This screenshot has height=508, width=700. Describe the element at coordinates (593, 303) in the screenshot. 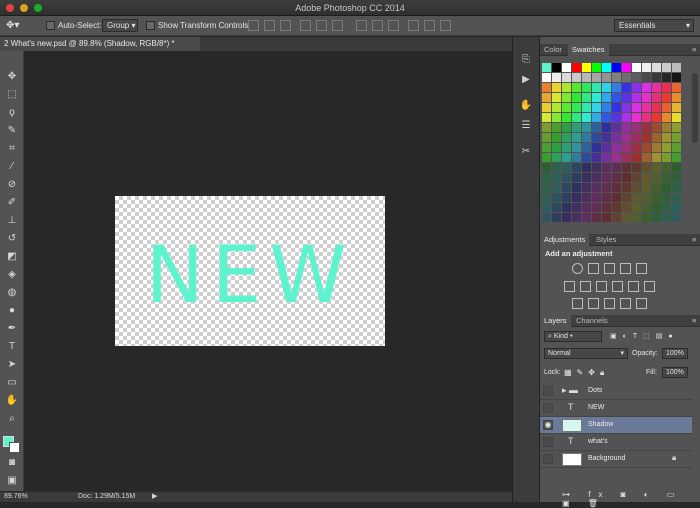

I see `posterize-icon` at that location.